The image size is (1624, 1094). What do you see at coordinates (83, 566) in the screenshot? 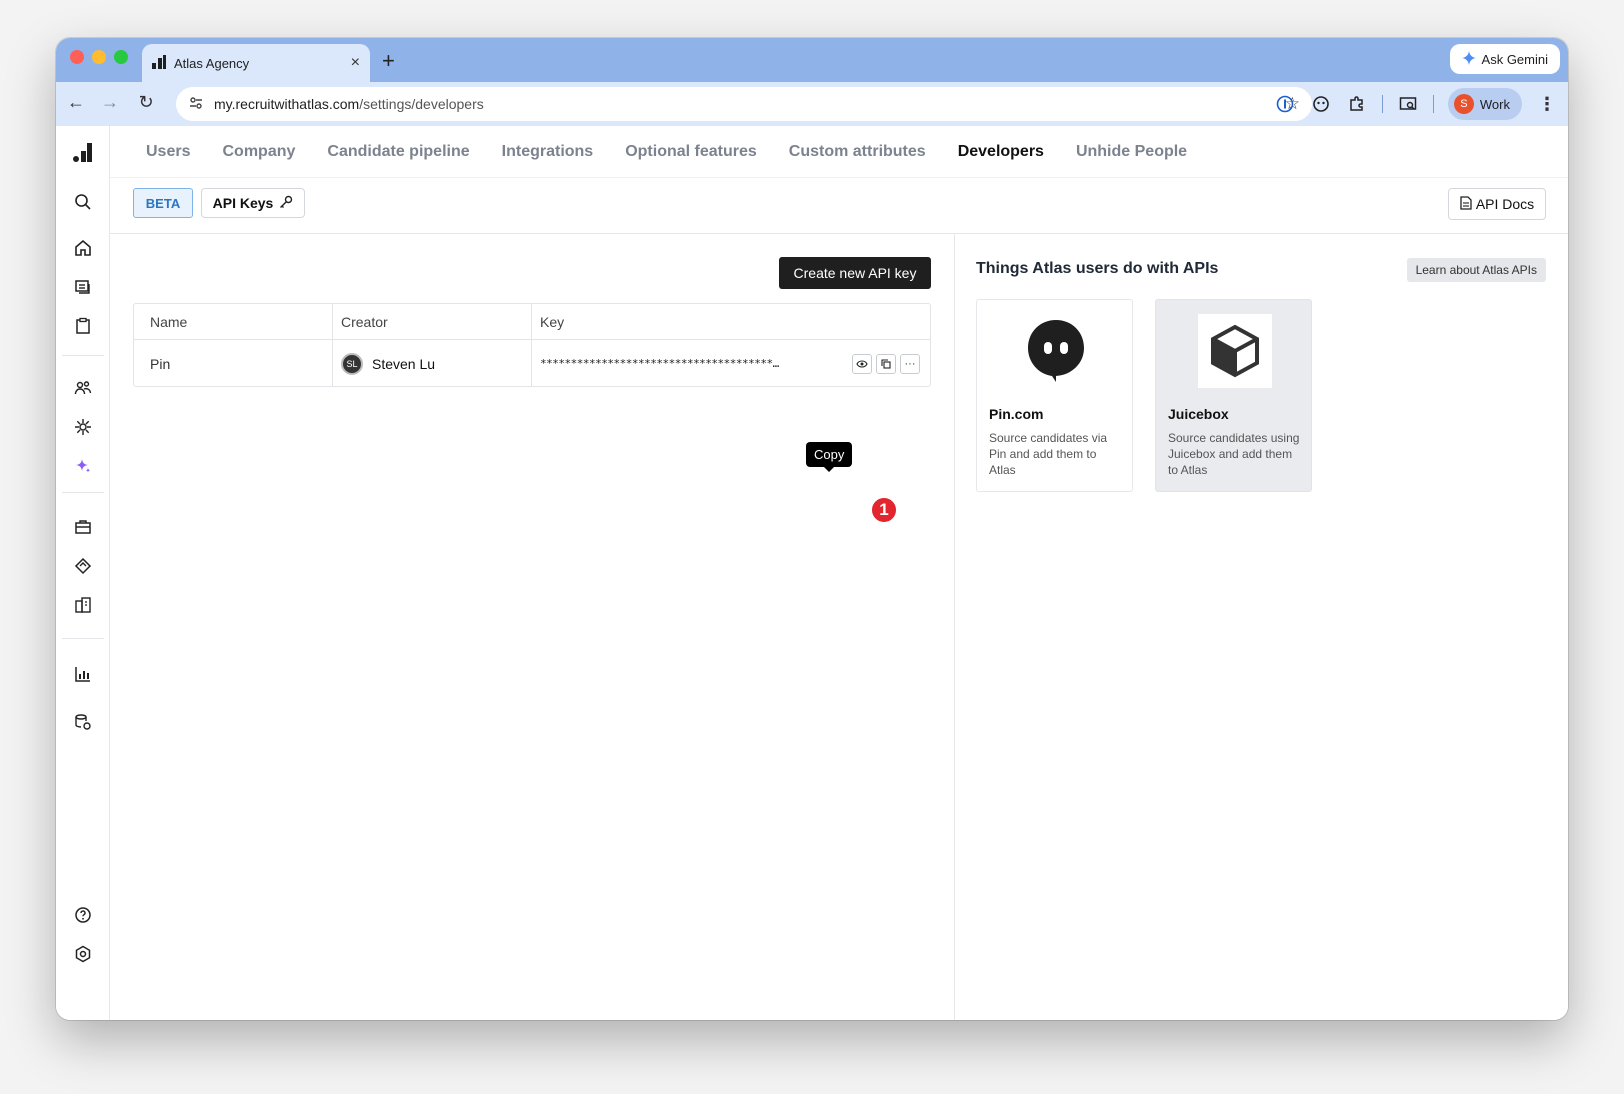
I see `handshake-icon` at bounding box center [83, 566].